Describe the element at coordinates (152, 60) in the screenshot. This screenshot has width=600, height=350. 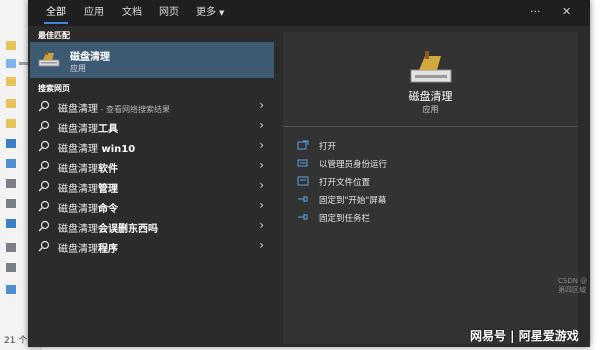
I see `best-match-result: 磁盘清理 应用` at that location.